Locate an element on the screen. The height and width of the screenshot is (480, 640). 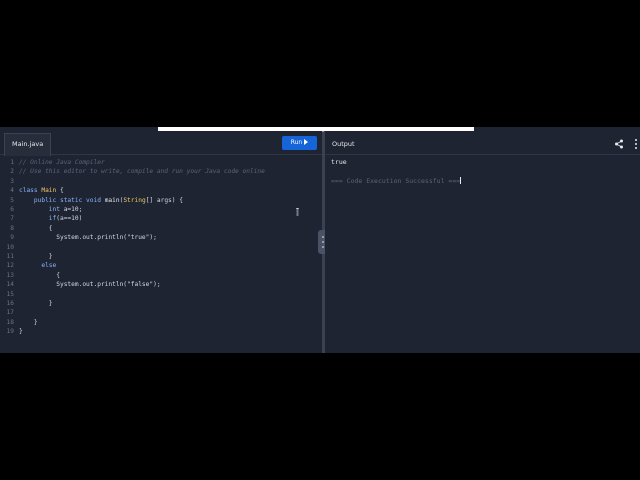
line-source: if(a==10) is located at coordinates (51, 218).